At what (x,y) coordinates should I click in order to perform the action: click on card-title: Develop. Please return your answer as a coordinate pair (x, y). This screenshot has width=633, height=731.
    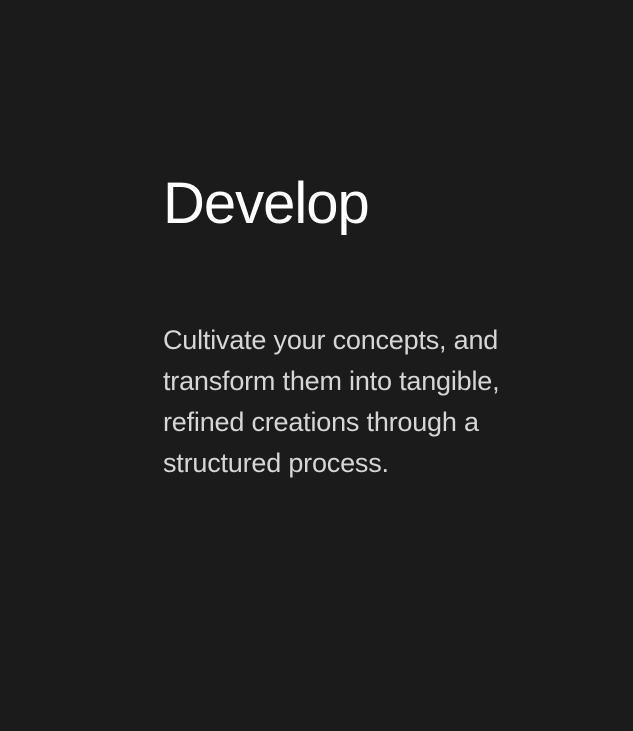
    Looking at the image, I should click on (266, 203).